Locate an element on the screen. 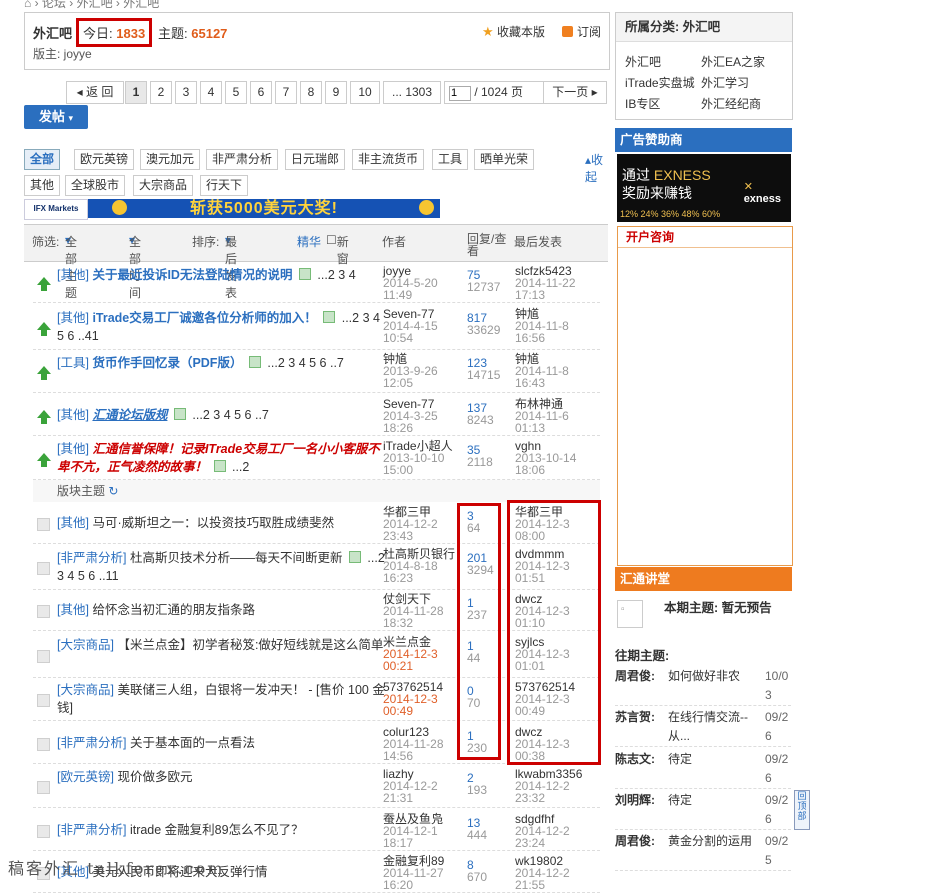 This screenshot has width=929, height=893. page-9: 9 is located at coordinates (336, 92).